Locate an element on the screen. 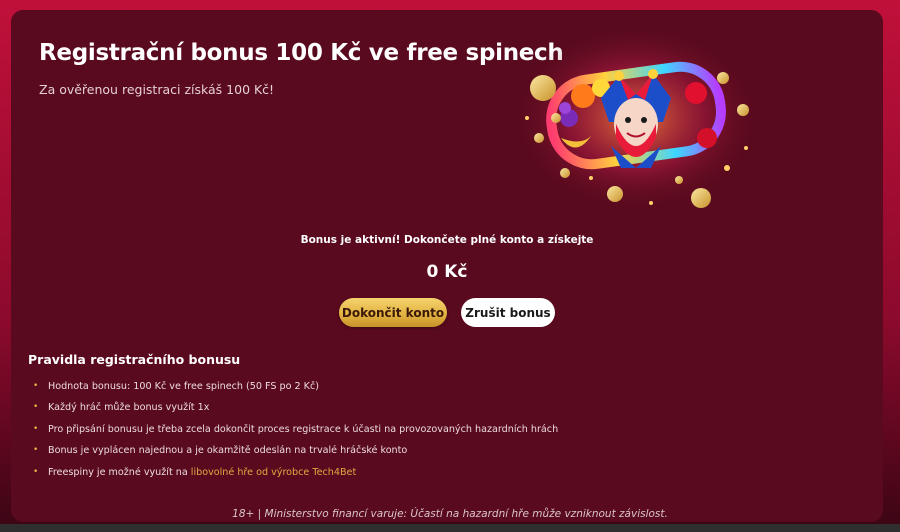 This screenshot has width=900, height=532. rule-item: • Každý hráč může bonus využít 1x is located at coordinates (295, 407).